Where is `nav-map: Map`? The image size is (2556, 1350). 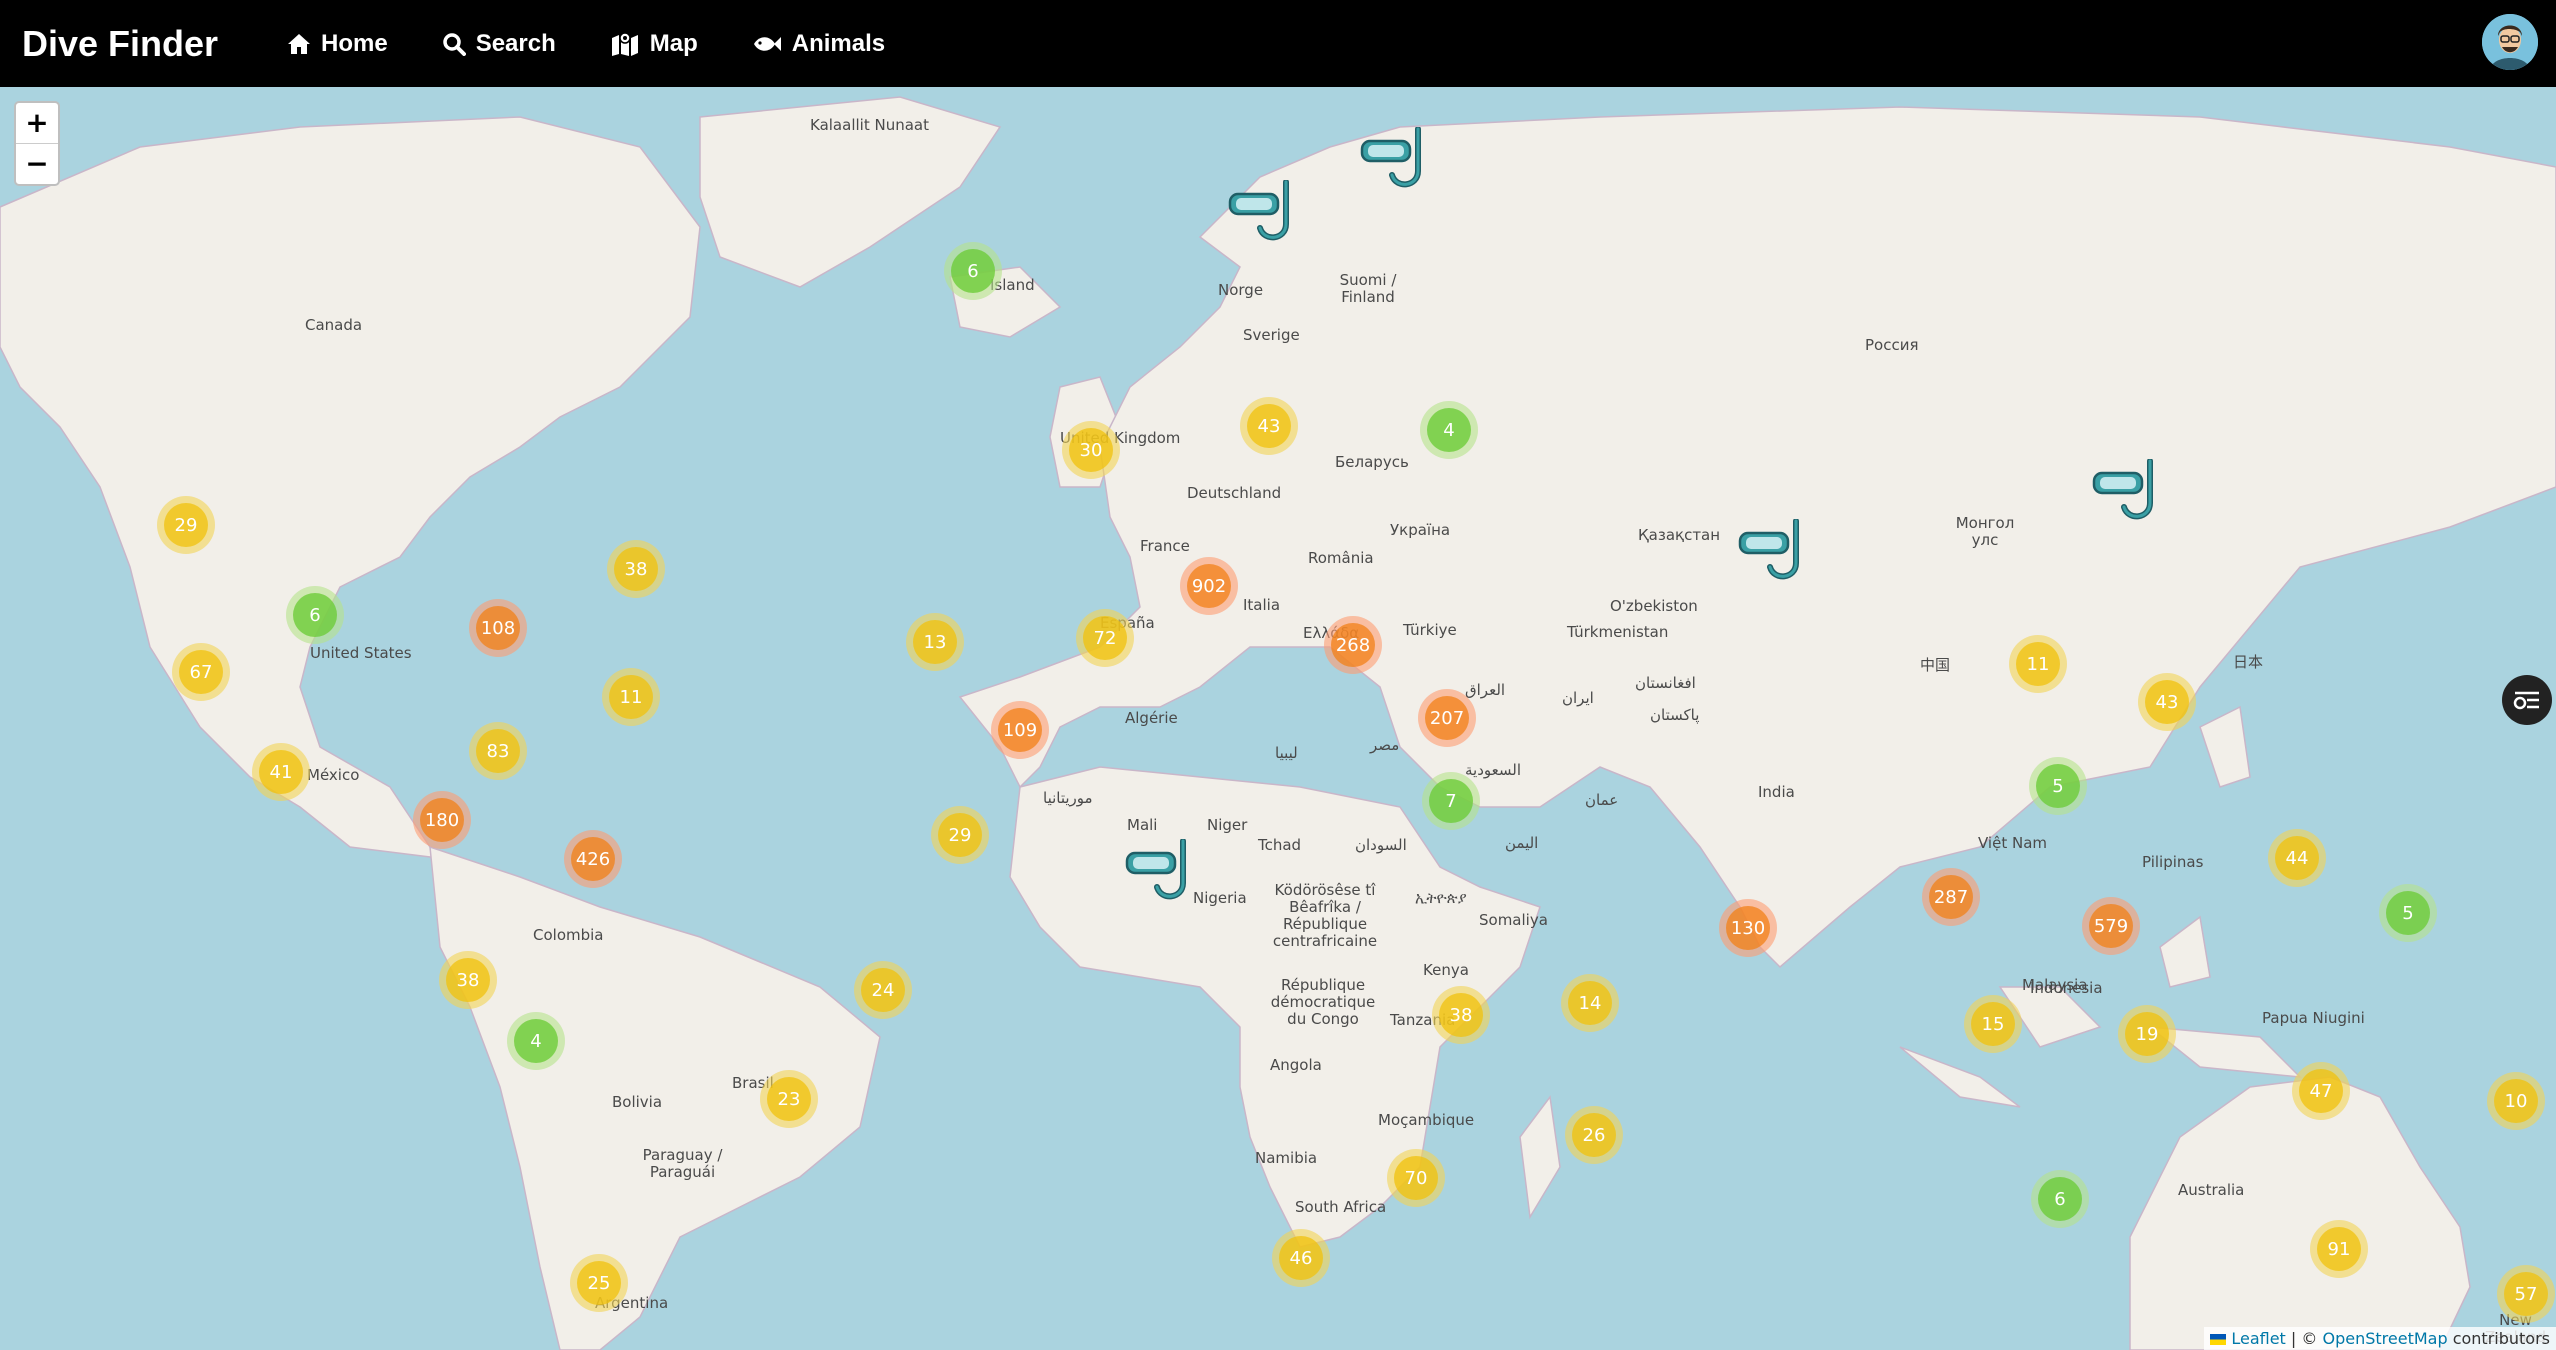 nav-map: Map is located at coordinates (654, 44).